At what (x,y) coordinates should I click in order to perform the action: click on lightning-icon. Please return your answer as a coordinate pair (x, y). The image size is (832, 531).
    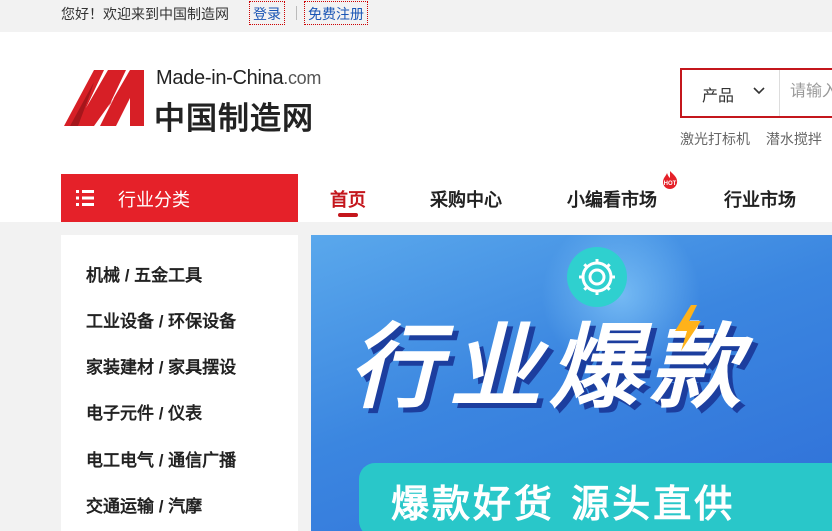
    Looking at the image, I should click on (688, 328).